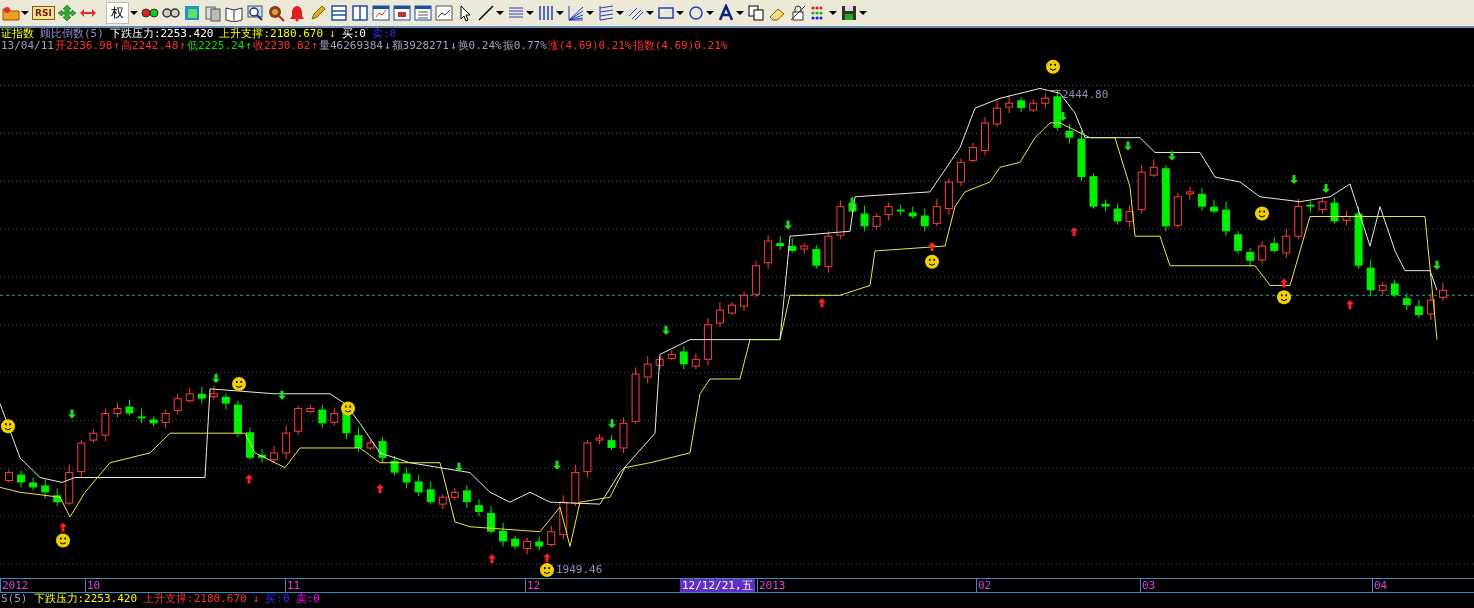  I want to click on quote-value: 指数(4.69)0.21%, so click(680, 46).